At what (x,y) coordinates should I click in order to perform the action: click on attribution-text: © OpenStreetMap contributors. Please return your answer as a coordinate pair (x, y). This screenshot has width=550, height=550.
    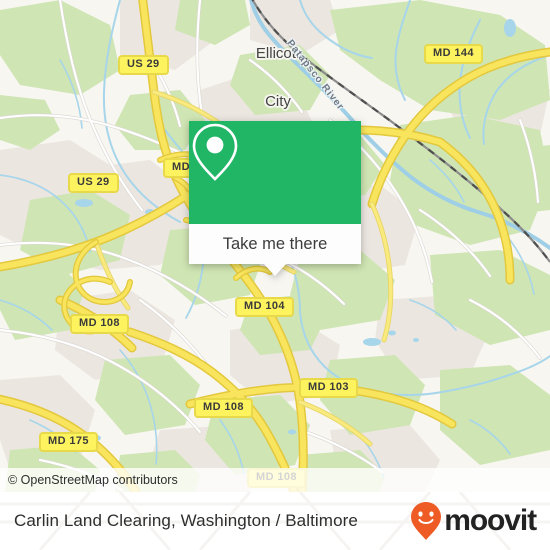
    Looking at the image, I should click on (93, 480).